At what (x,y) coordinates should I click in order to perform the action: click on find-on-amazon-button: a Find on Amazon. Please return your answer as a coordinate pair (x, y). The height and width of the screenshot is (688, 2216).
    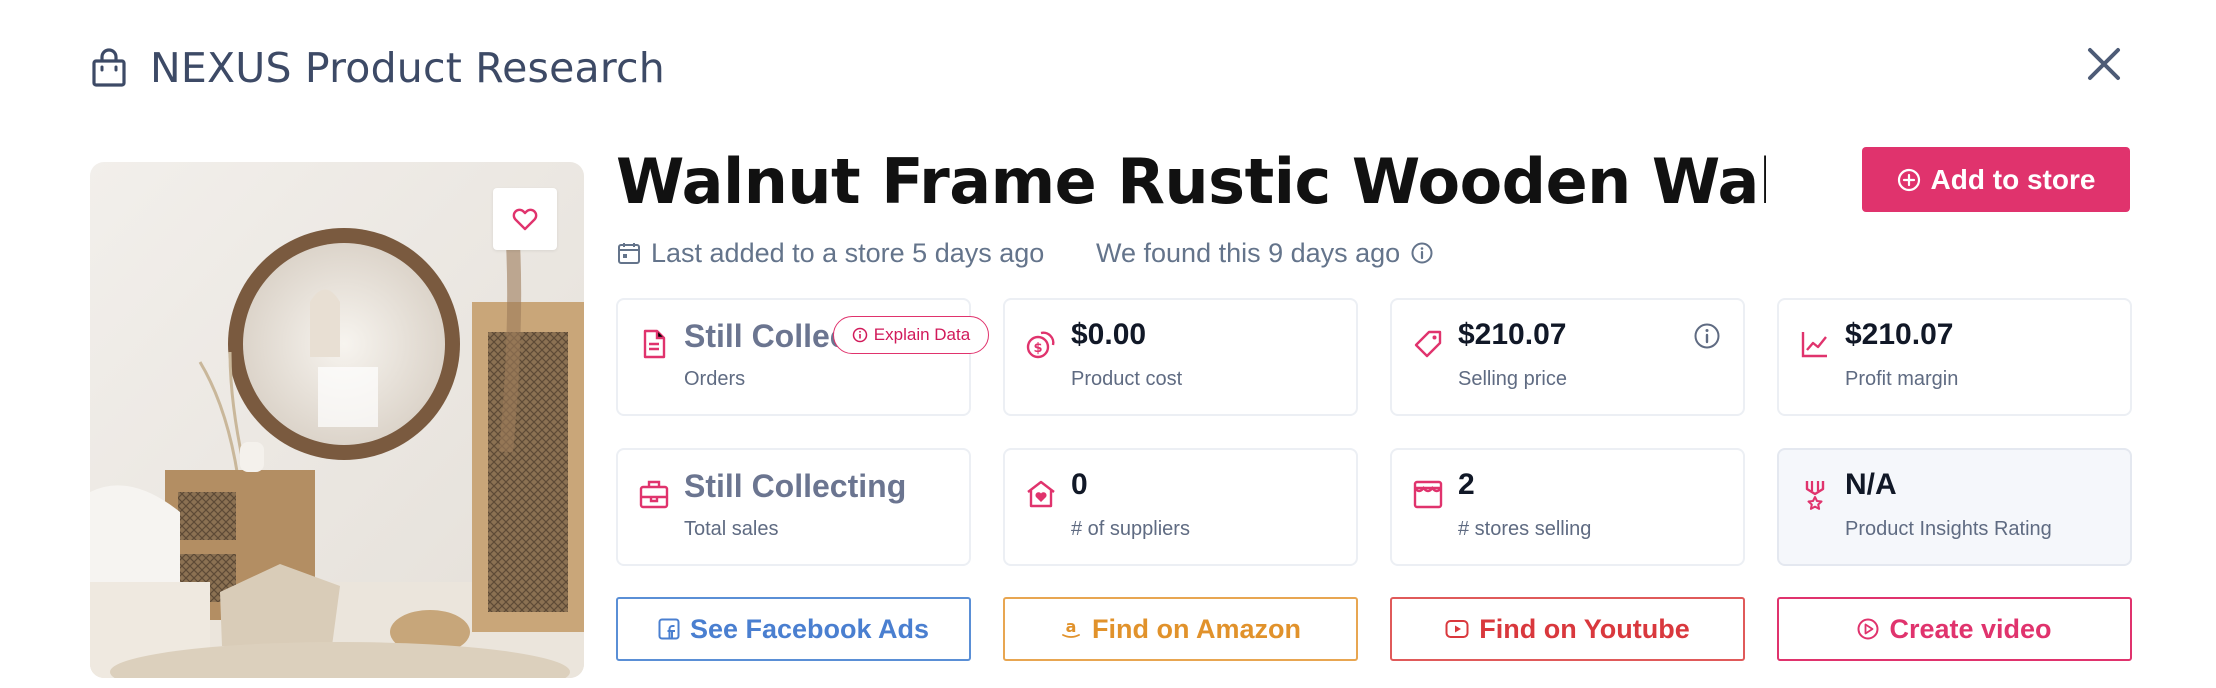
    Looking at the image, I should click on (1180, 629).